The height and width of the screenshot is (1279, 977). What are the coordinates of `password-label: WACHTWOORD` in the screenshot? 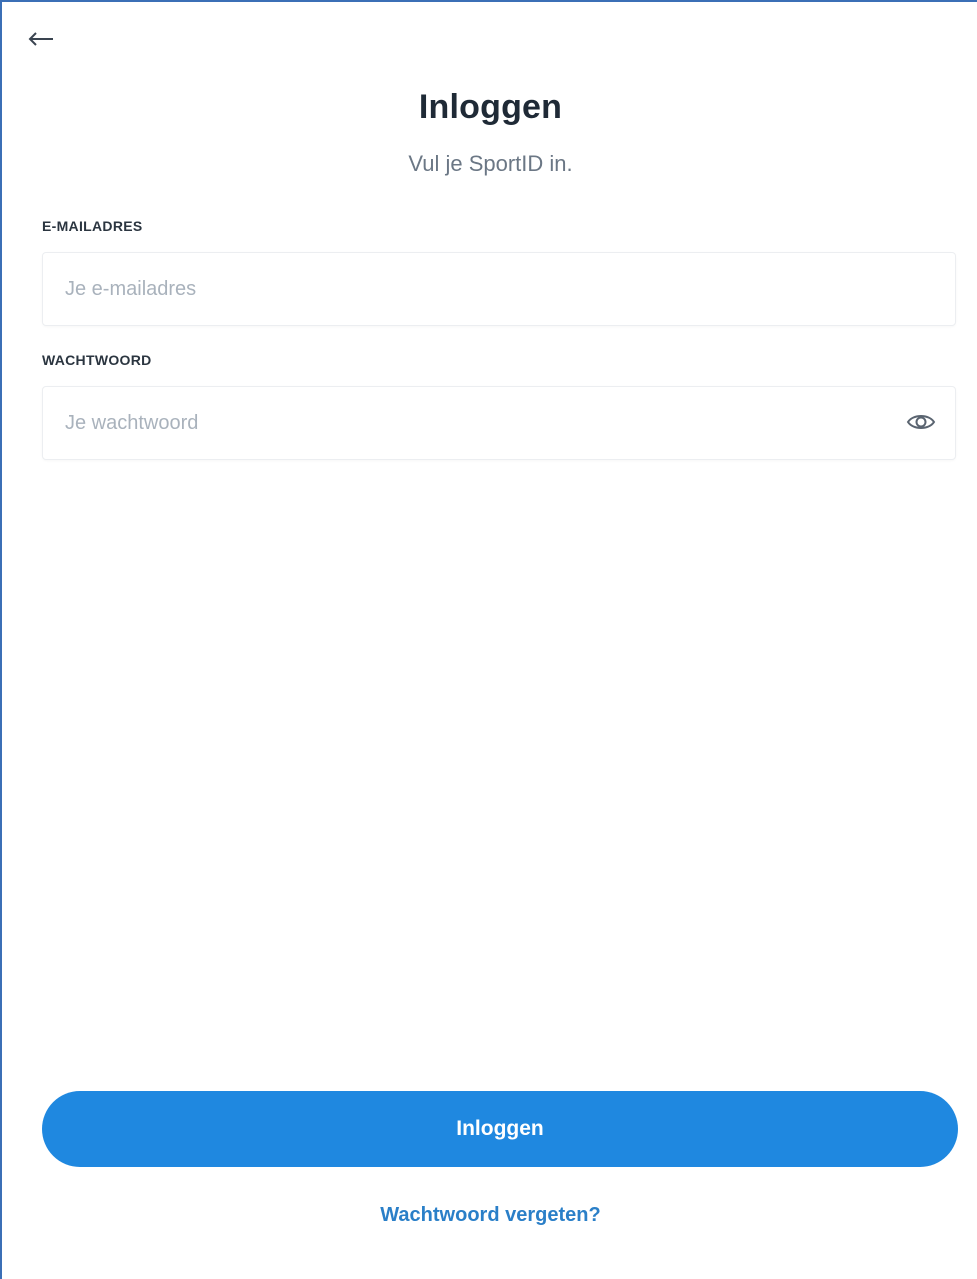 It's located at (97, 360).